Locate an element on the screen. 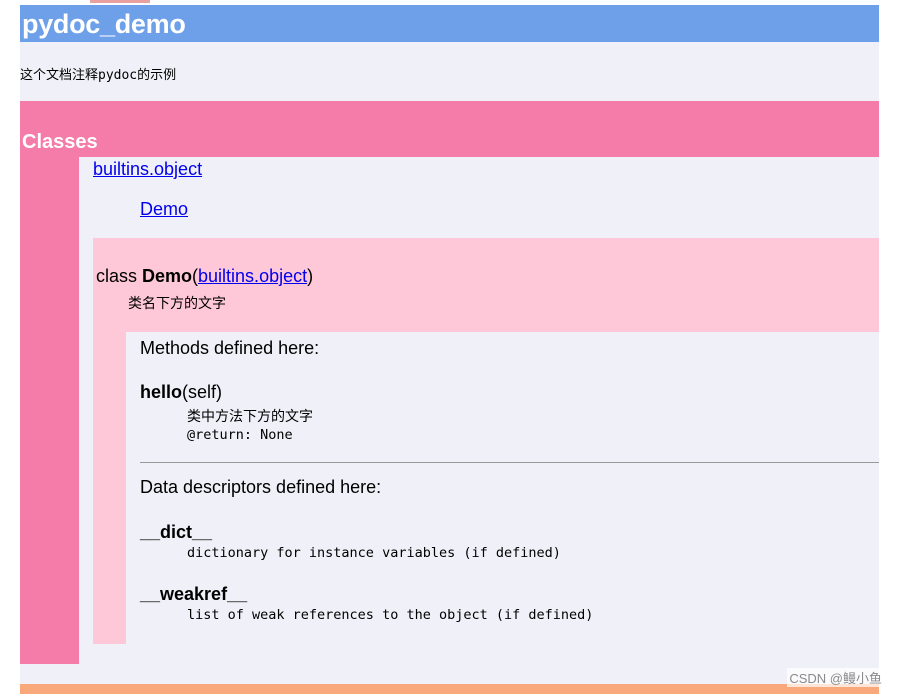  tree-link-demo: Demo is located at coordinates (164, 209).